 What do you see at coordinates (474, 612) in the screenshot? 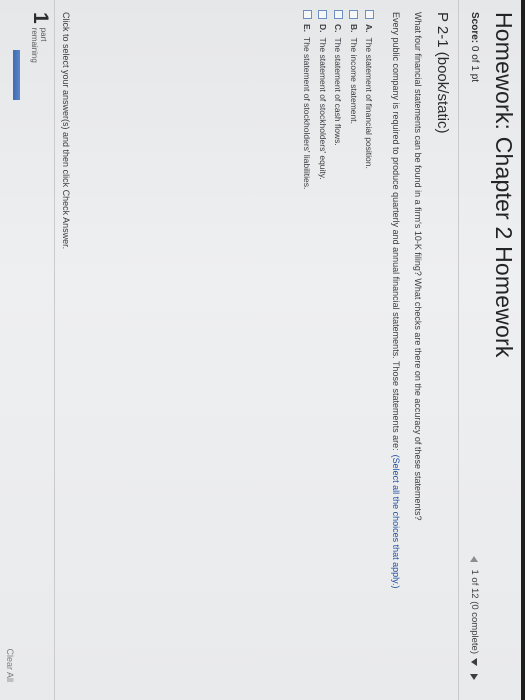
I see `question-counter: 1 of 12 (0 complete)` at bounding box center [474, 612].